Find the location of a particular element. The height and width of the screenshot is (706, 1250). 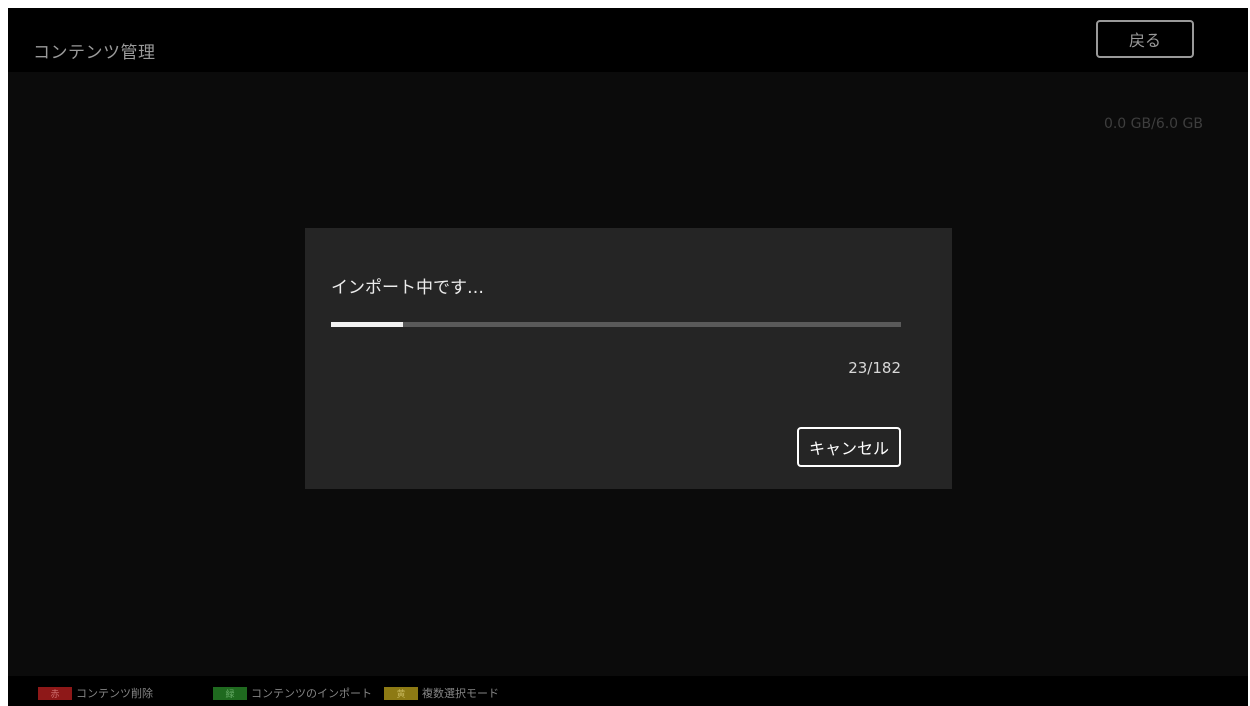

storage-usage: 0.0 GB/6.0 GB is located at coordinates (1153, 124).